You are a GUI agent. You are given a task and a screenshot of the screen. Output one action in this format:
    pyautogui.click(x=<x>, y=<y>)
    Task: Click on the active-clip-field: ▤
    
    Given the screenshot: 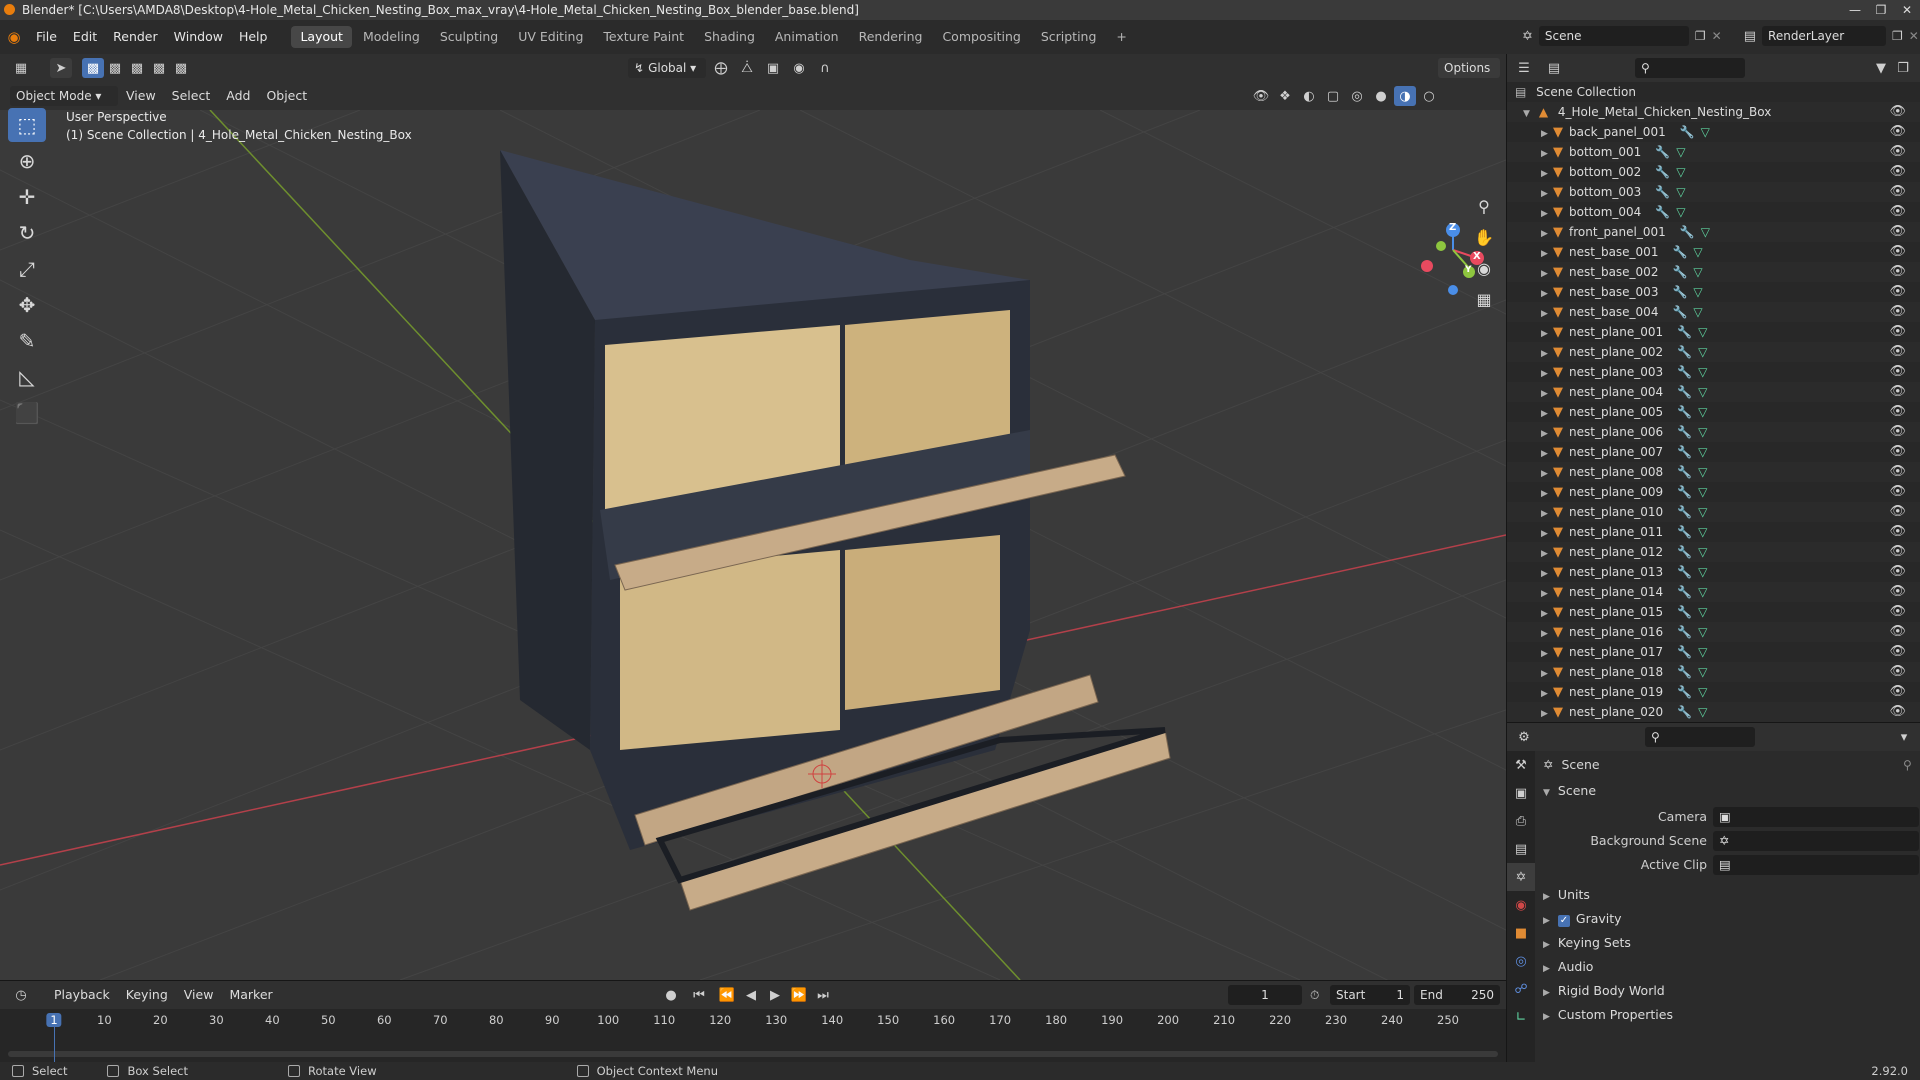 What is the action you would take?
    pyautogui.click(x=1816, y=865)
    